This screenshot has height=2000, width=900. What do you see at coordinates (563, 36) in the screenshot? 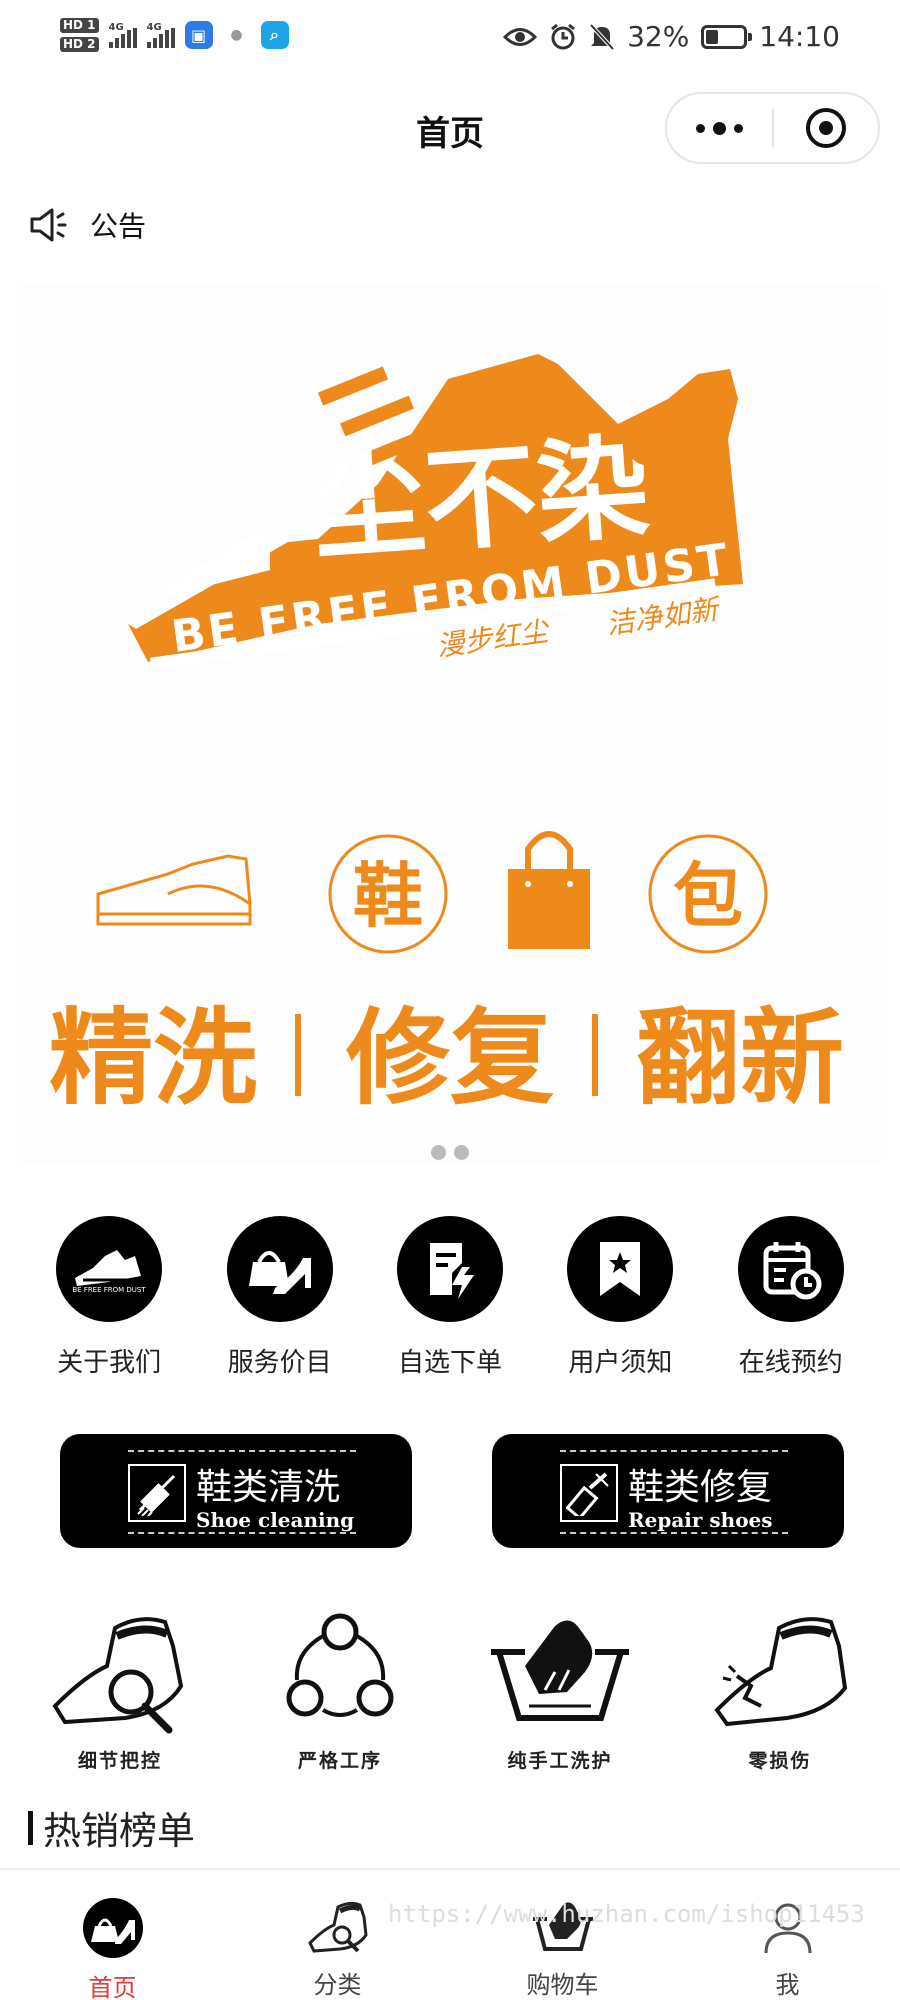
I see `alarm-icon` at bounding box center [563, 36].